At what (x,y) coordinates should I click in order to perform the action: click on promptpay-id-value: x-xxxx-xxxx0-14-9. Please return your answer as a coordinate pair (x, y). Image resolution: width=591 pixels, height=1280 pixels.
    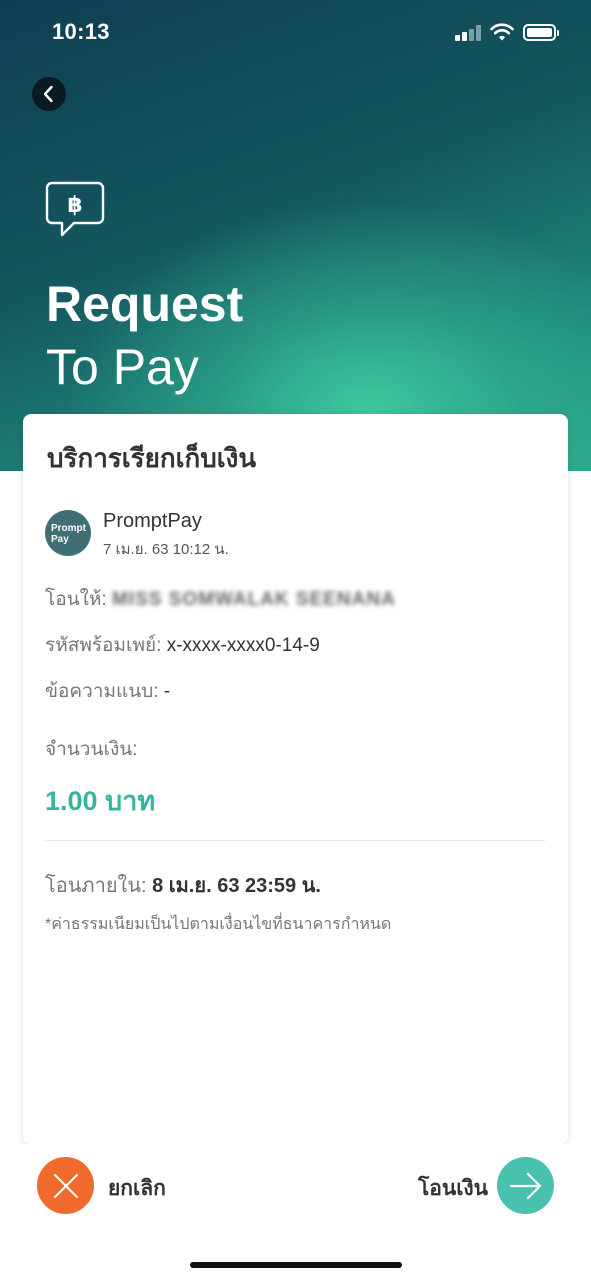
    Looking at the image, I should click on (243, 645).